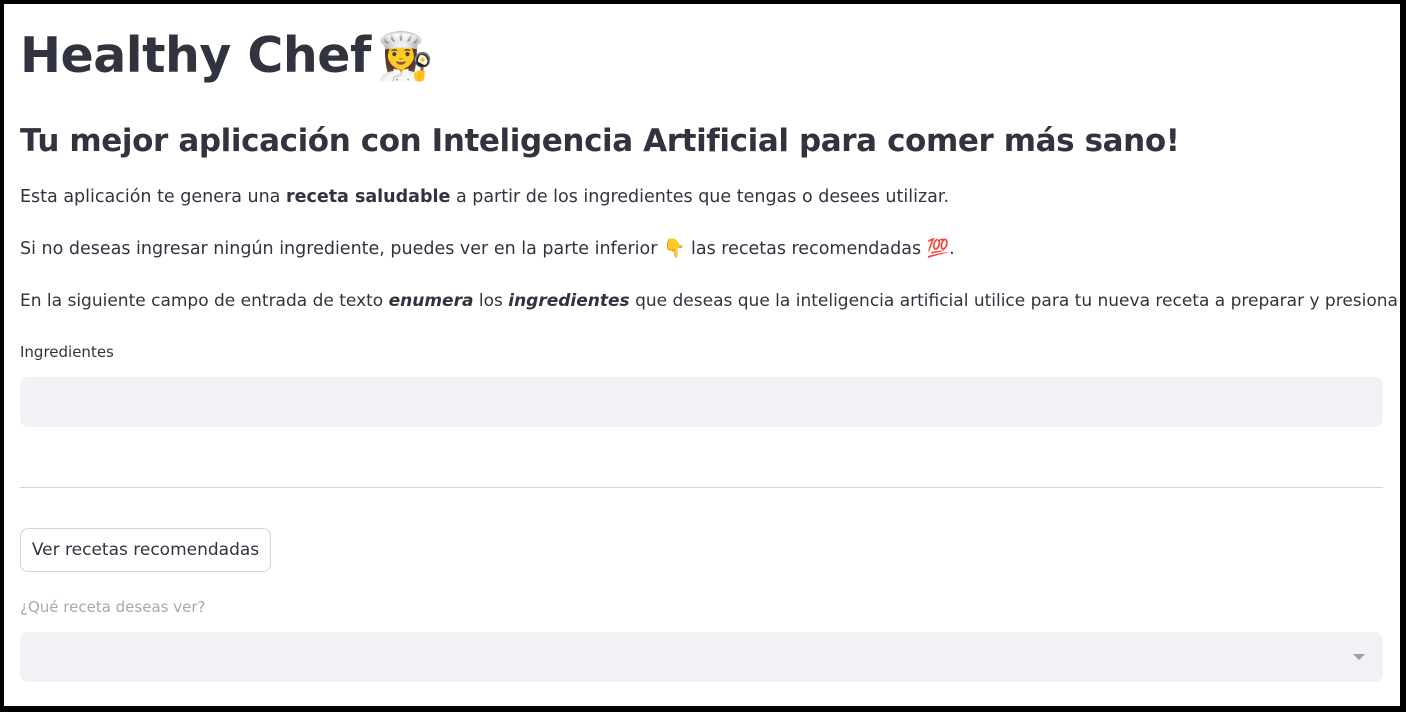 This screenshot has height=712, width=1406. I want to click on recipe-select, so click(701, 657).